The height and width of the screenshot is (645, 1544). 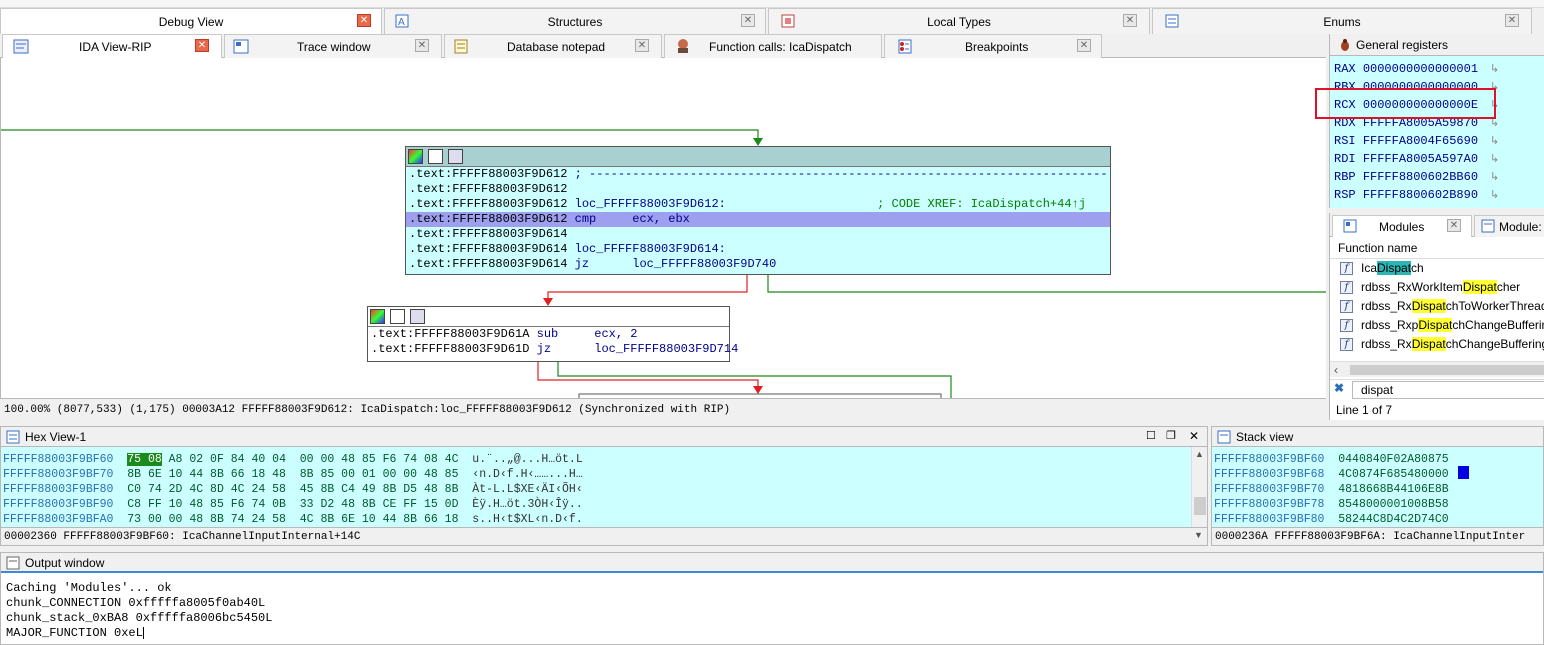 I want to click on tab-structures: A Structures ✕, so click(x=575, y=21).